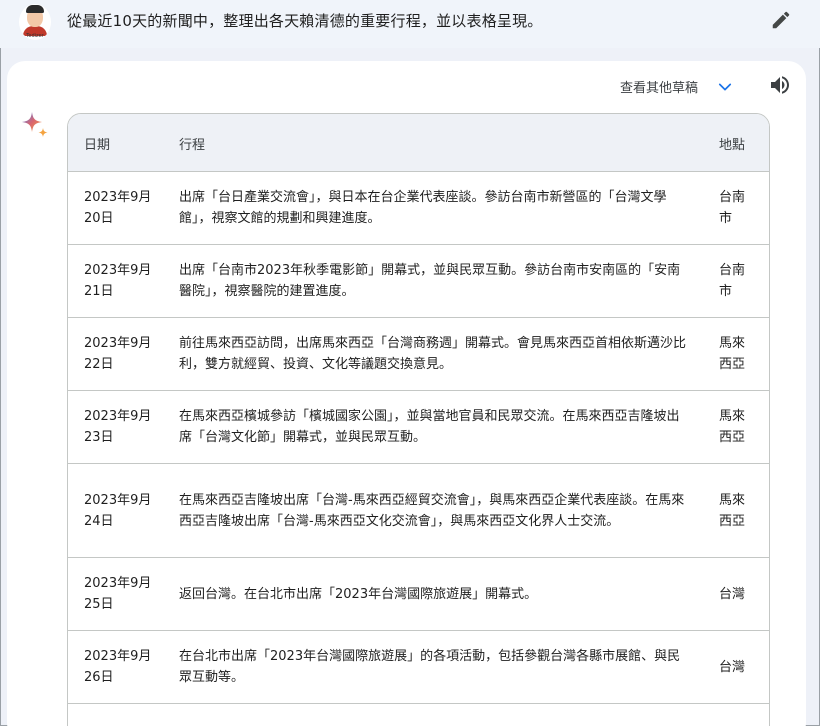 Image resolution: width=820 pixels, height=726 pixels. I want to click on pencil-icon, so click(781, 20).